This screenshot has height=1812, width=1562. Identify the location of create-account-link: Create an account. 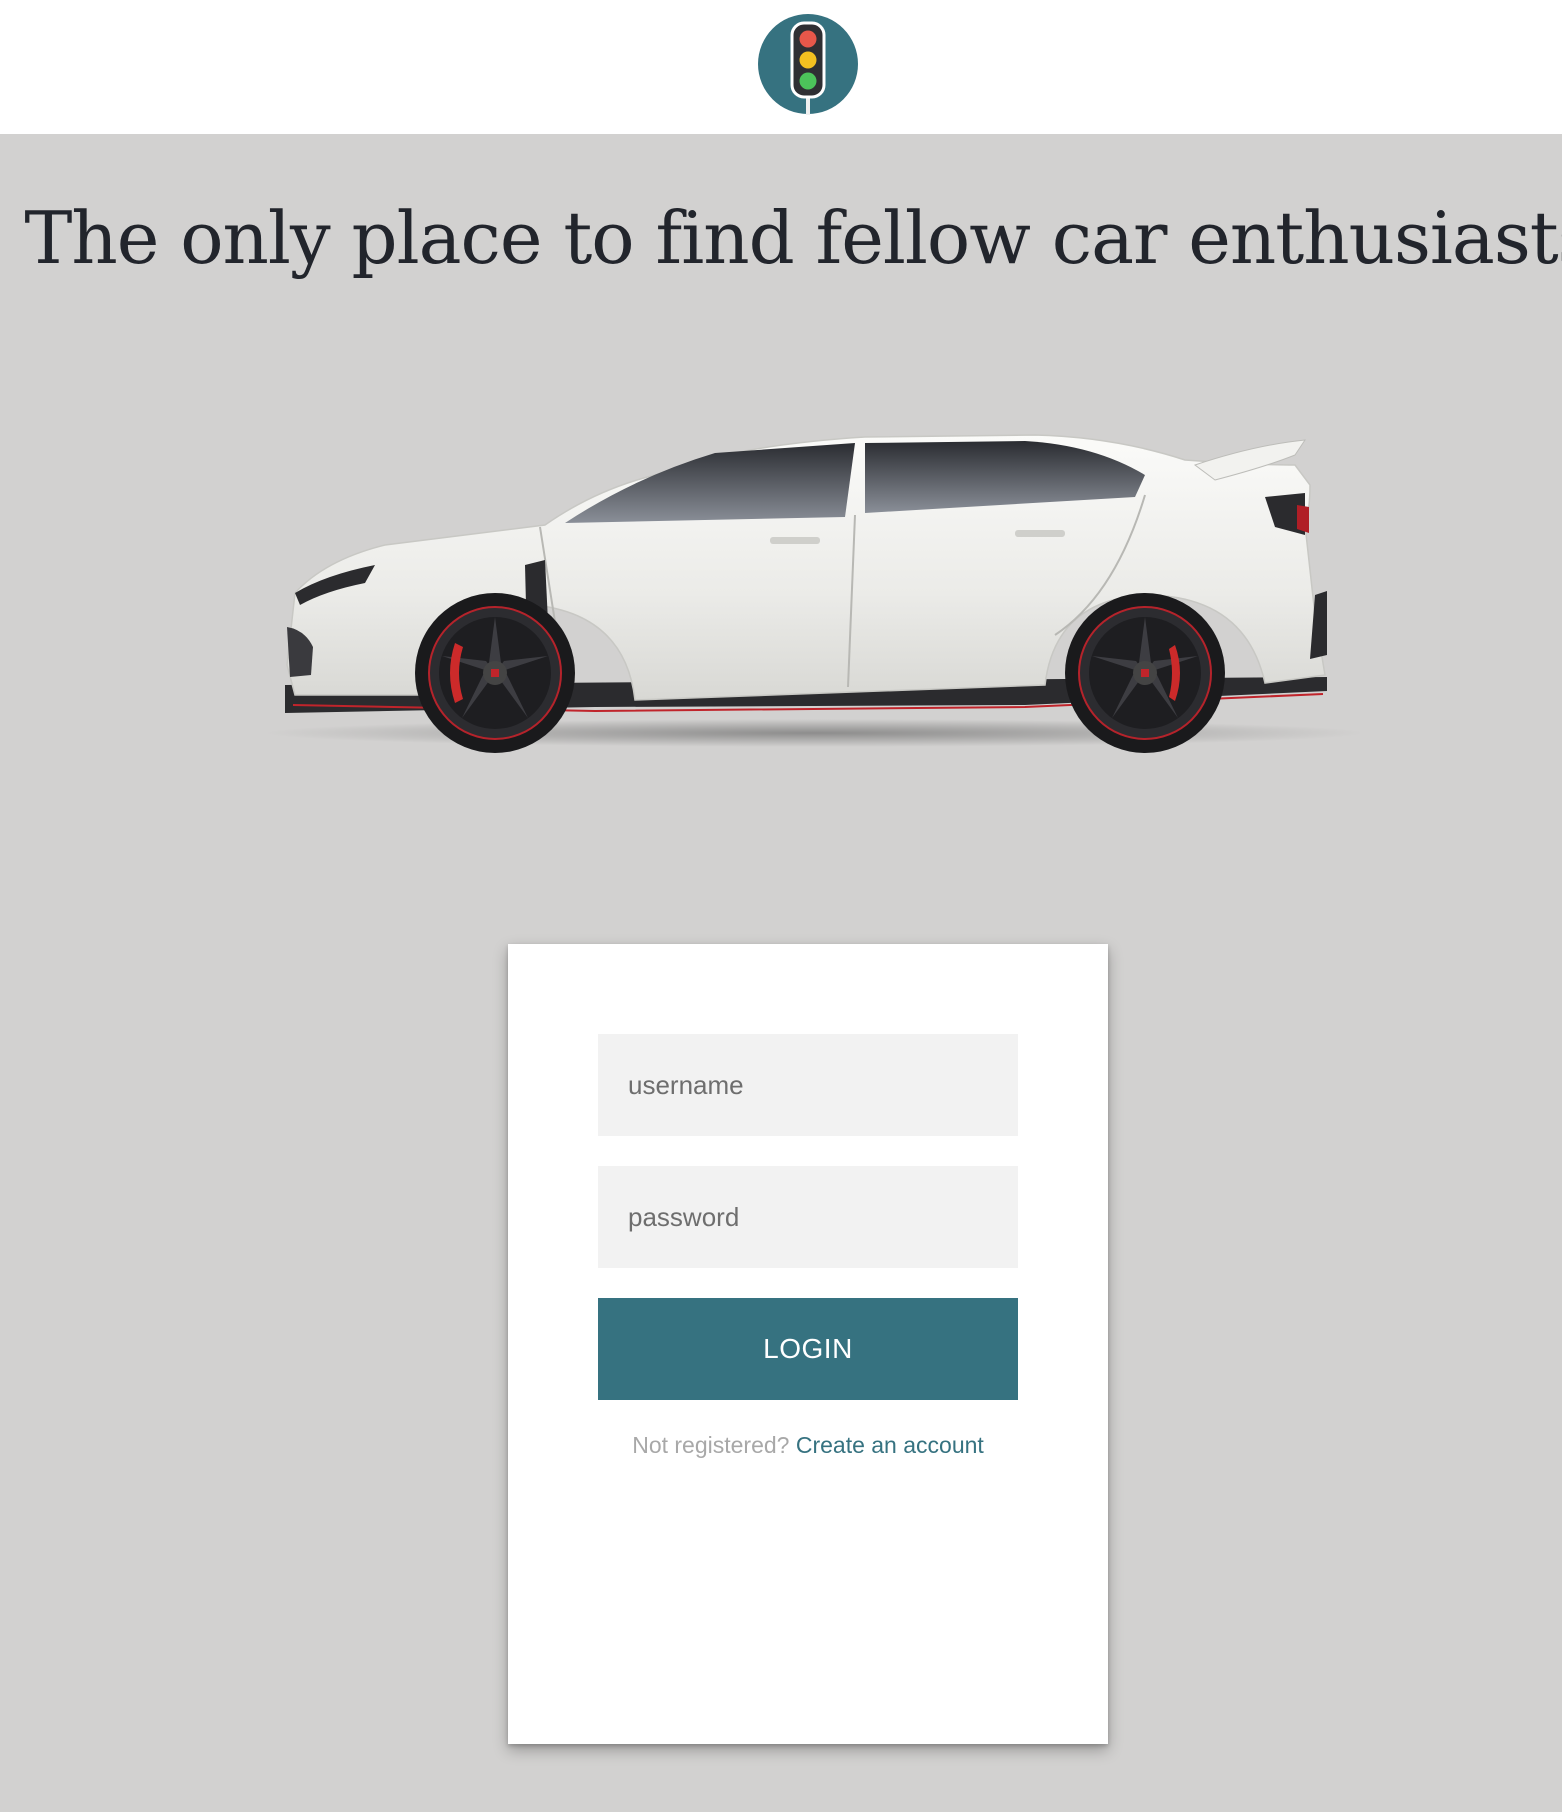
(890, 1445).